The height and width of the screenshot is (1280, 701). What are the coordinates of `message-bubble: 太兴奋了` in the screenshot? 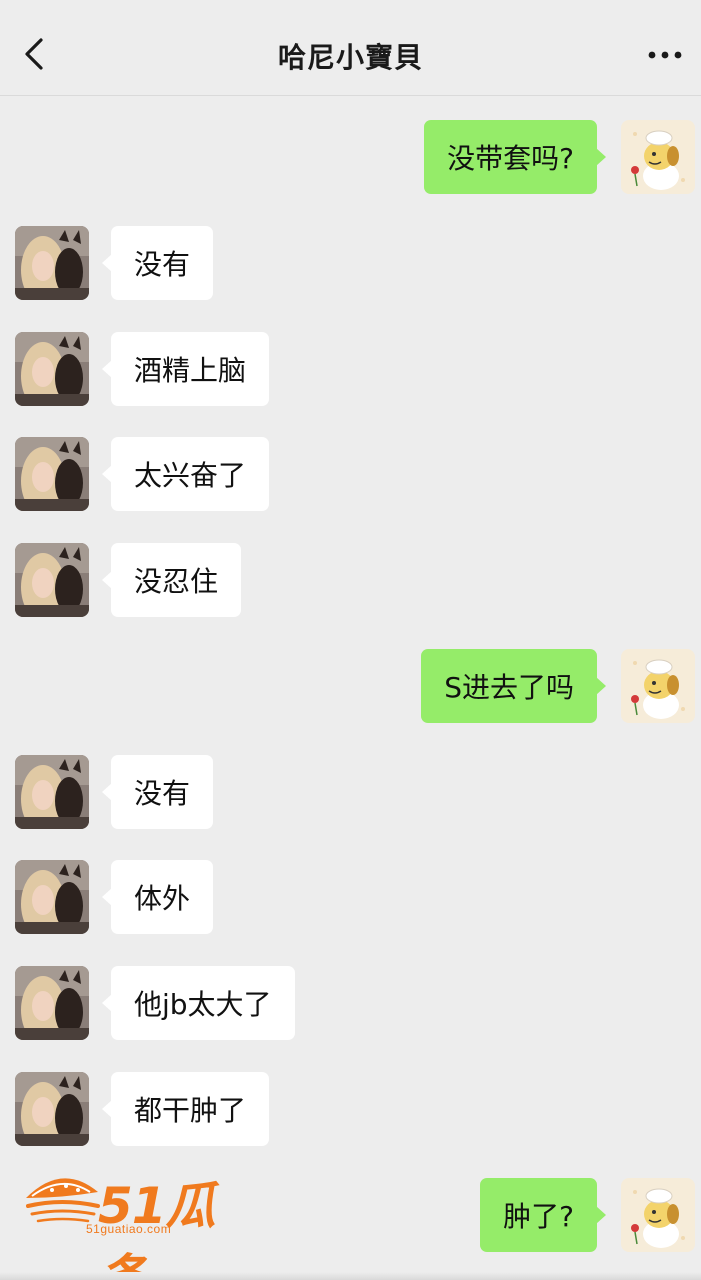 It's located at (185, 474).